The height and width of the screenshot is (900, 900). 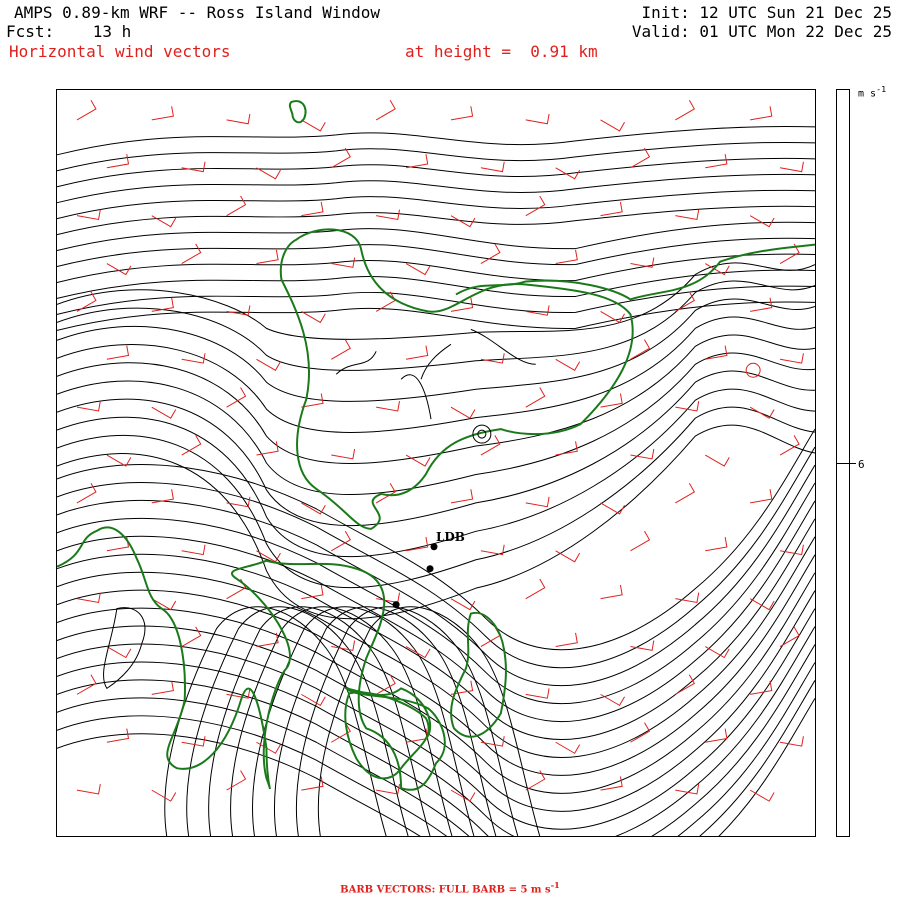 I want to click on scale-units: m s-1, so click(x=872, y=92).